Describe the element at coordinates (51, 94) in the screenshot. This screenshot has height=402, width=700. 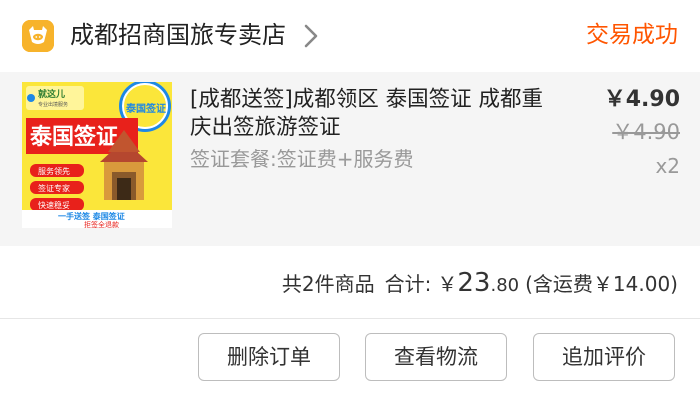
I see `thumb-brand: 就这儿` at that location.